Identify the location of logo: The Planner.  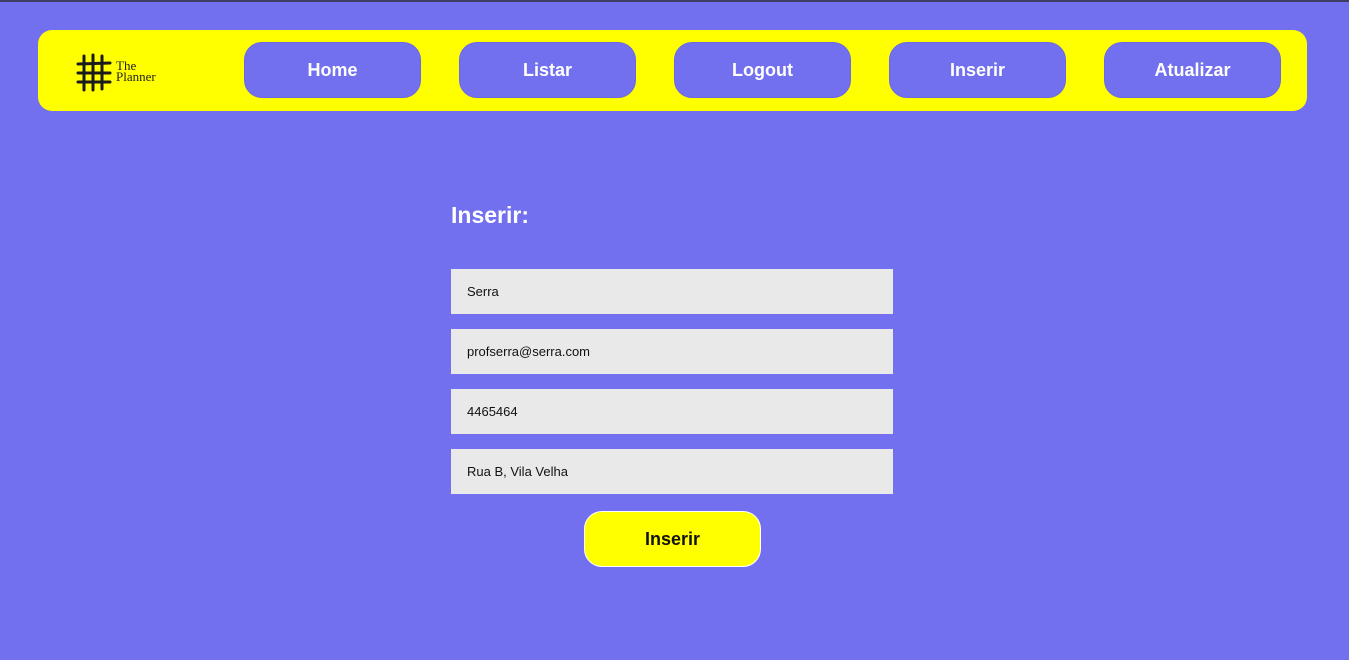
(126, 72).